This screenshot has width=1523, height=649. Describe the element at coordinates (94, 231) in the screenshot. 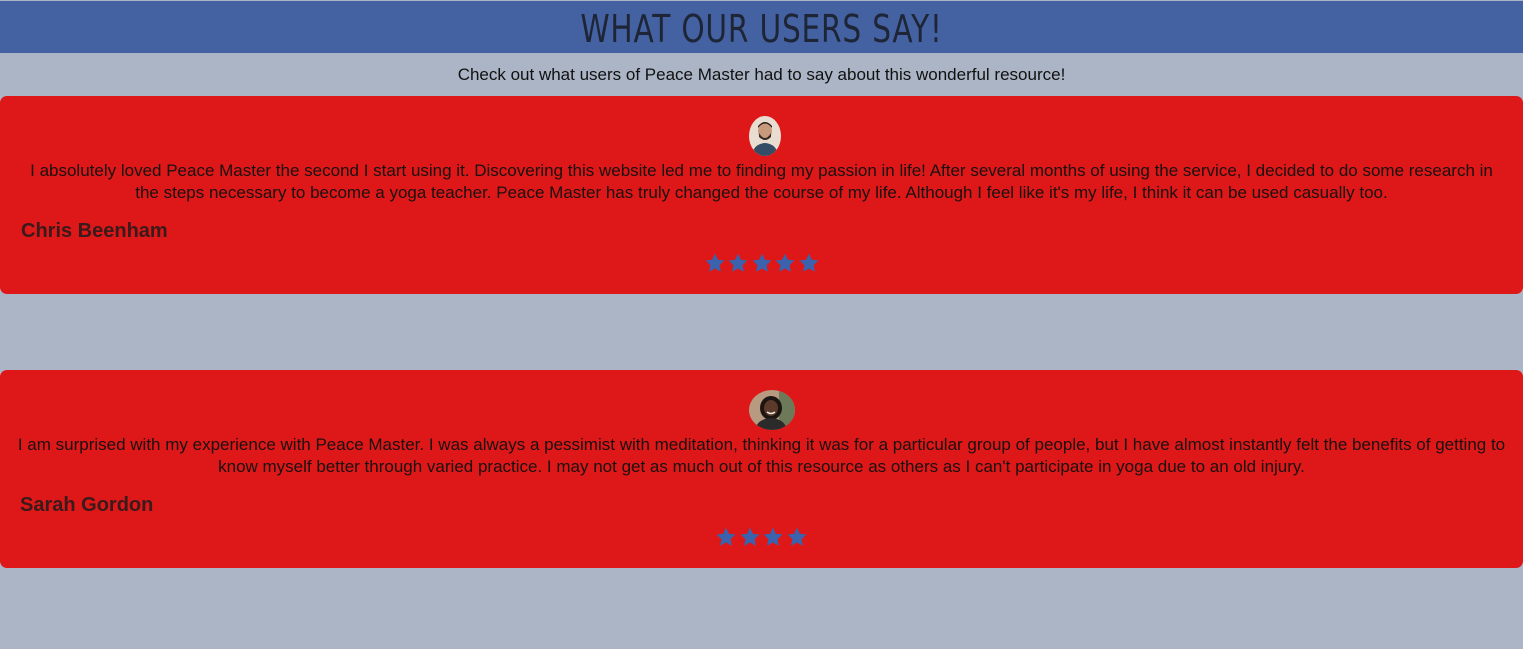

I see `testimonial-author: Chris Beenham` at that location.